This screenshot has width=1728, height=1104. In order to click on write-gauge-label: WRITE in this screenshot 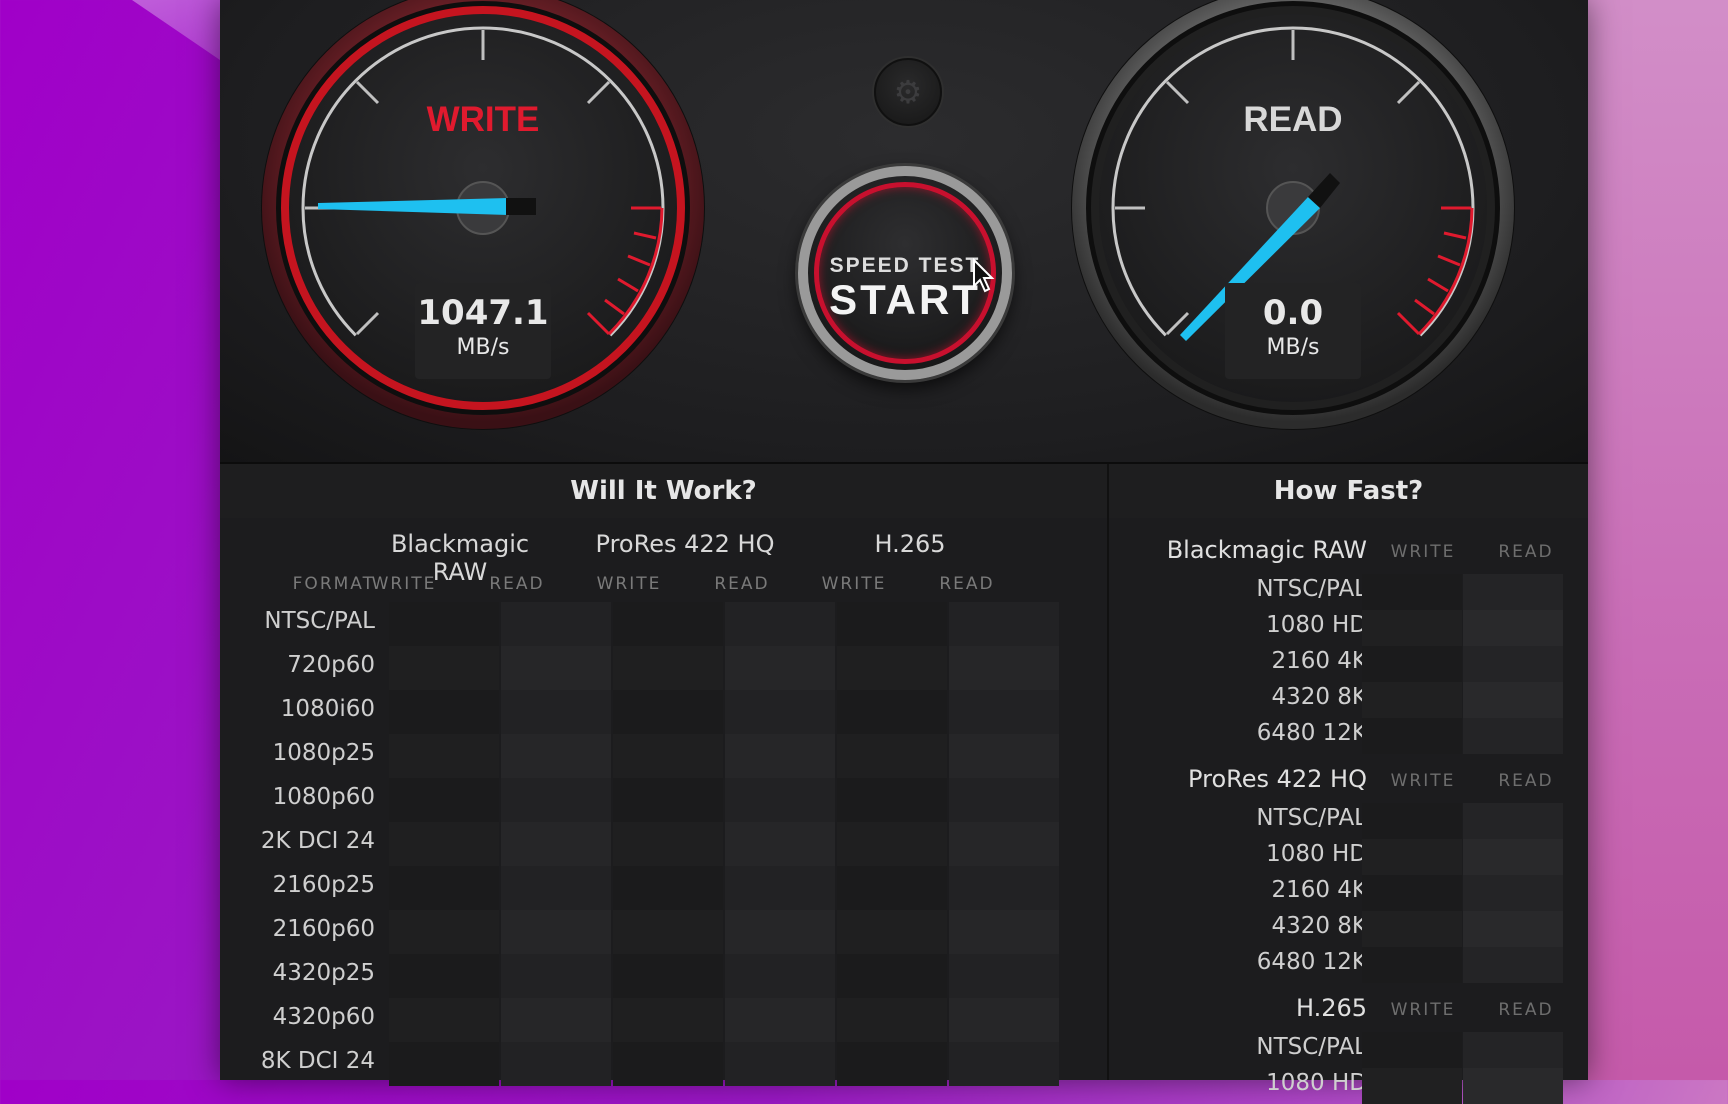, I will do `click(483, 119)`.